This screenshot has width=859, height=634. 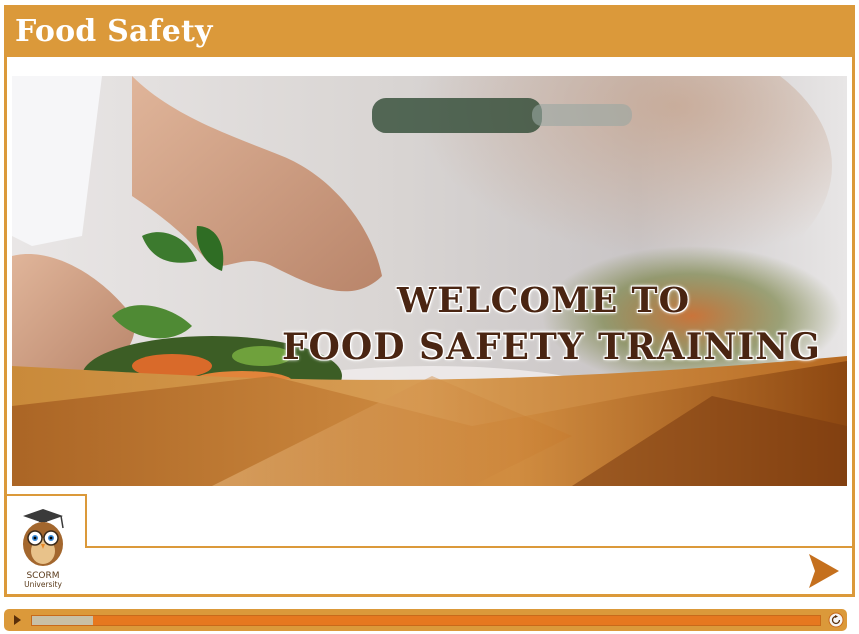 I want to click on next-arrow-icon, so click(x=824, y=571).